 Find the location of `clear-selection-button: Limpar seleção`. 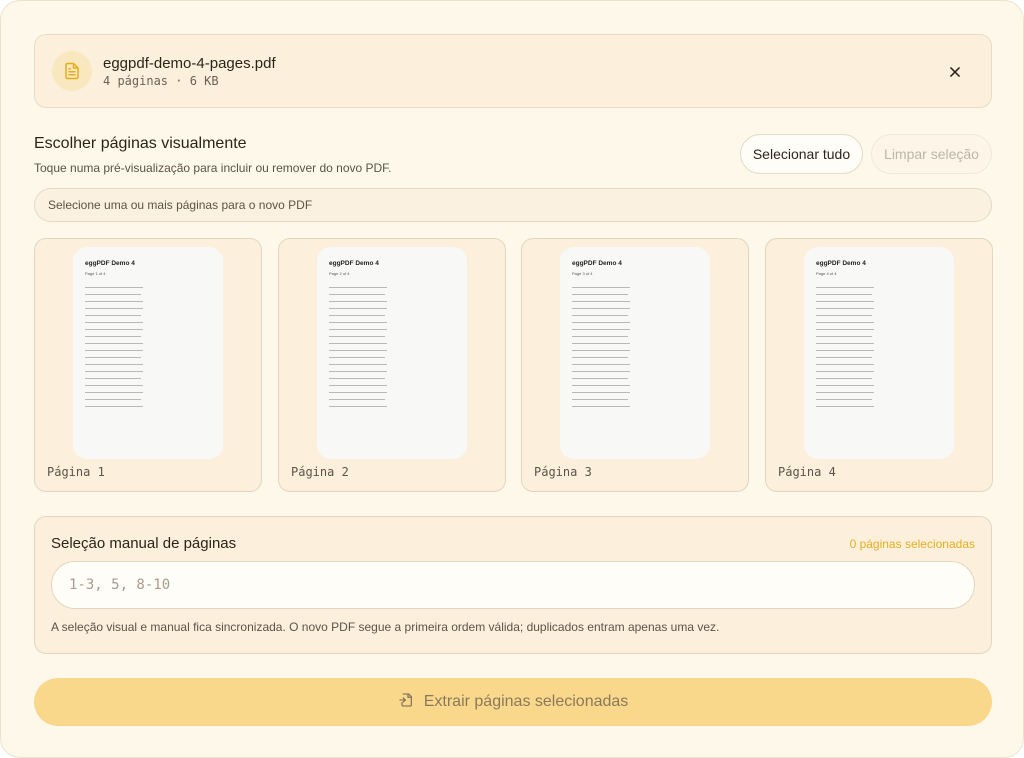

clear-selection-button: Limpar seleção is located at coordinates (931, 154).